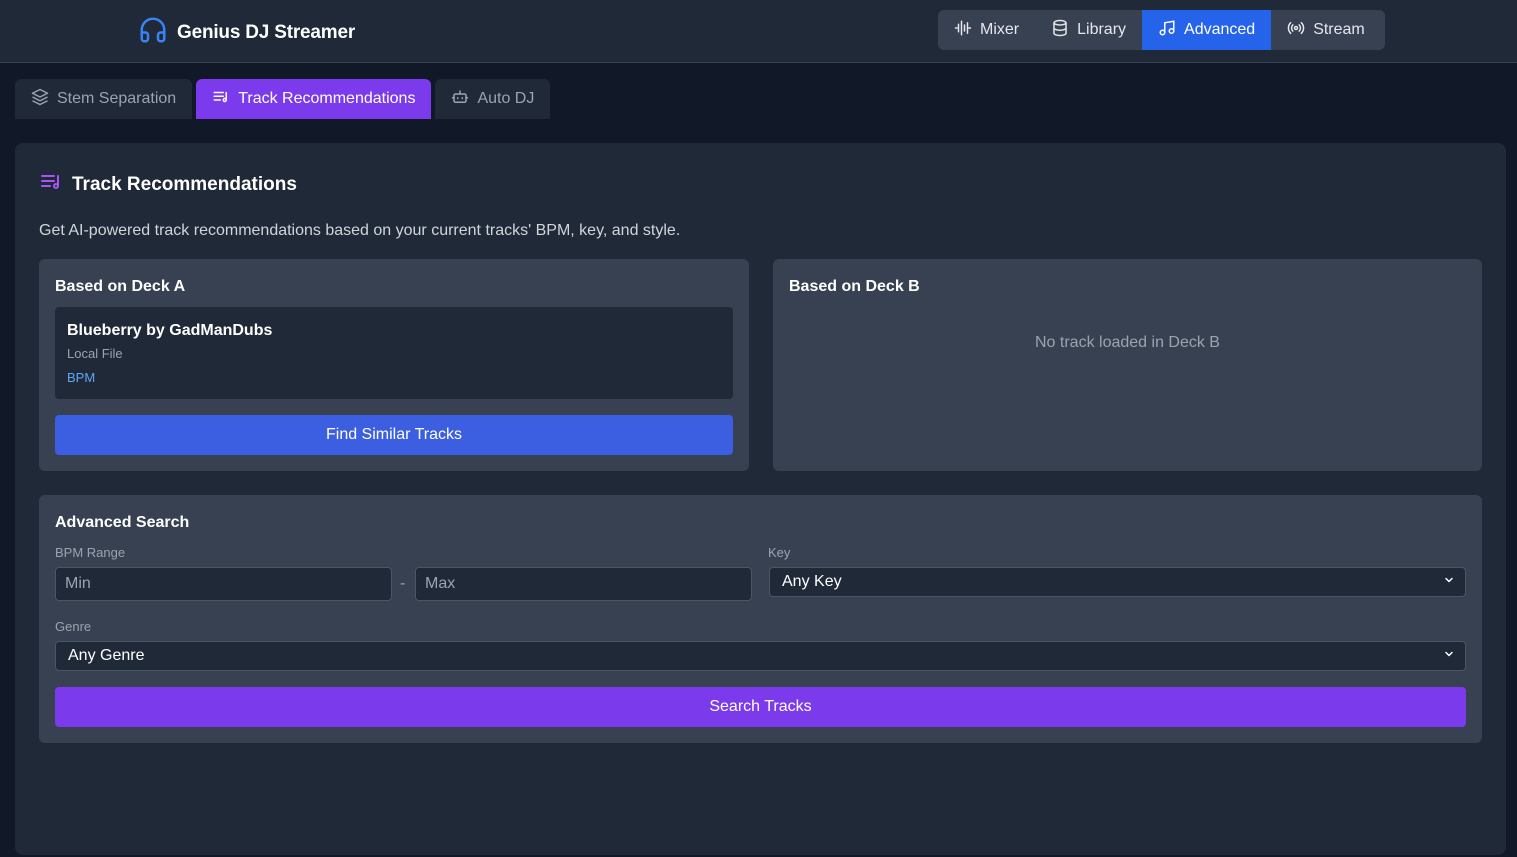  I want to click on bpm-range-dash: -, so click(403, 583).